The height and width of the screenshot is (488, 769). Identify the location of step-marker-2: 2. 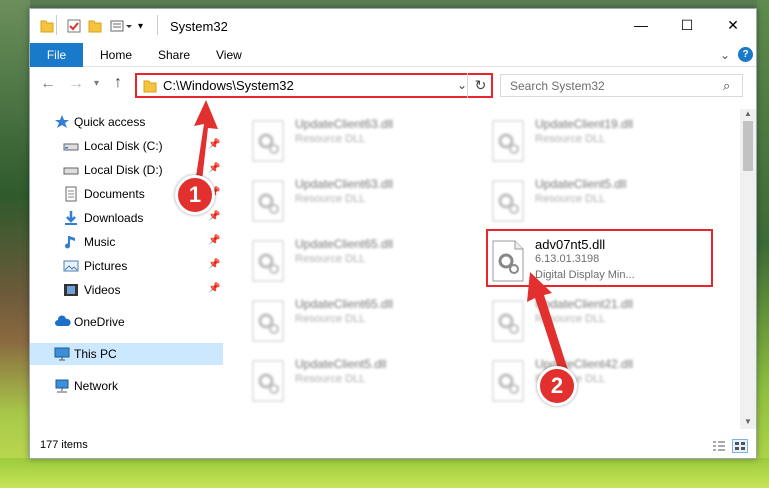
(557, 386).